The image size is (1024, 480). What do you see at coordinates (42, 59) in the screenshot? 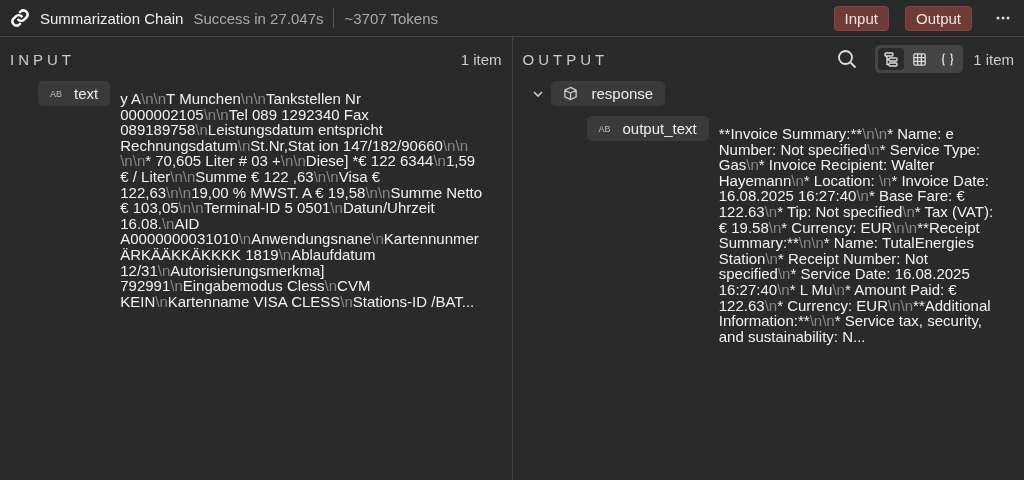
I see `panel-title: INPUT` at bounding box center [42, 59].